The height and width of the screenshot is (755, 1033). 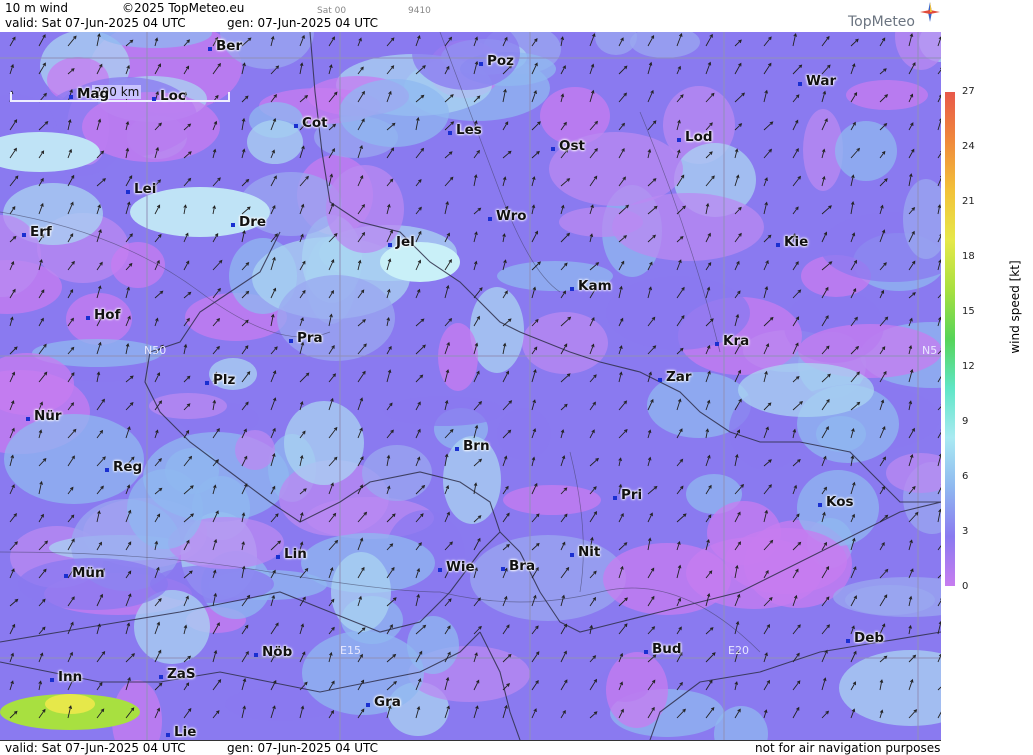 What do you see at coordinates (881, 22) in the screenshot?
I see `logo-text: TopMeteo` at bounding box center [881, 22].